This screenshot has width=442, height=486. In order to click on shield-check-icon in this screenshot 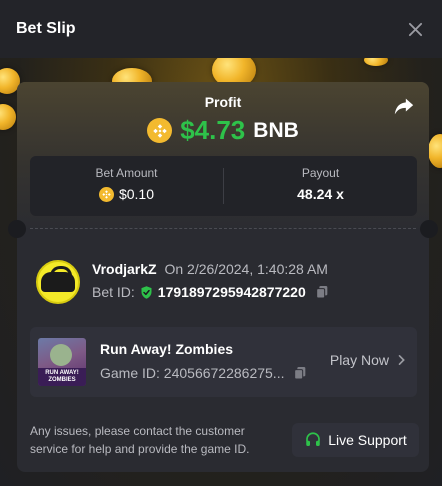, I will do `click(146, 292)`.